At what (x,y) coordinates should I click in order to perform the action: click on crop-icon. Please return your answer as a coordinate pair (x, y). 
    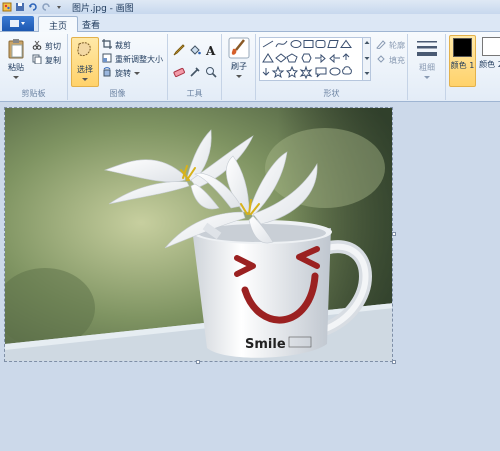
    Looking at the image, I should click on (107, 45).